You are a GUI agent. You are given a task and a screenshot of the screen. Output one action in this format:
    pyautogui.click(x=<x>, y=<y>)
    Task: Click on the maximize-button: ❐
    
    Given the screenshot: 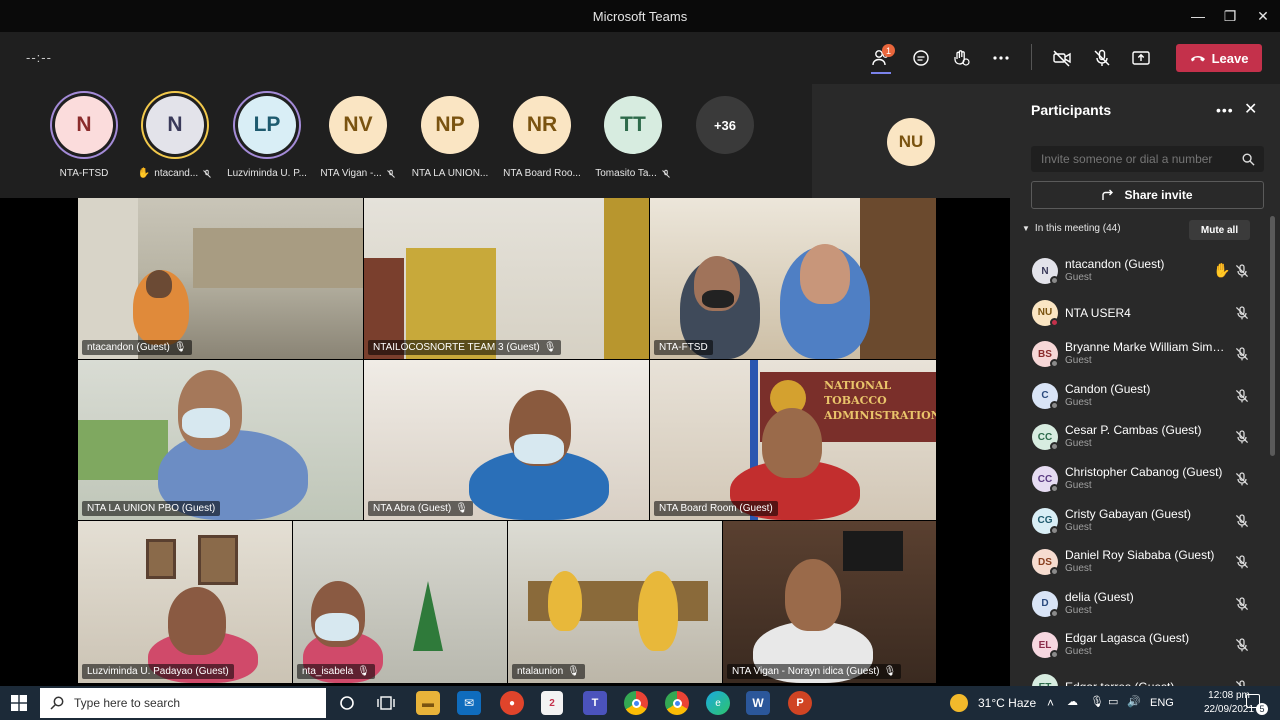 What is the action you would take?
    pyautogui.click(x=1230, y=16)
    